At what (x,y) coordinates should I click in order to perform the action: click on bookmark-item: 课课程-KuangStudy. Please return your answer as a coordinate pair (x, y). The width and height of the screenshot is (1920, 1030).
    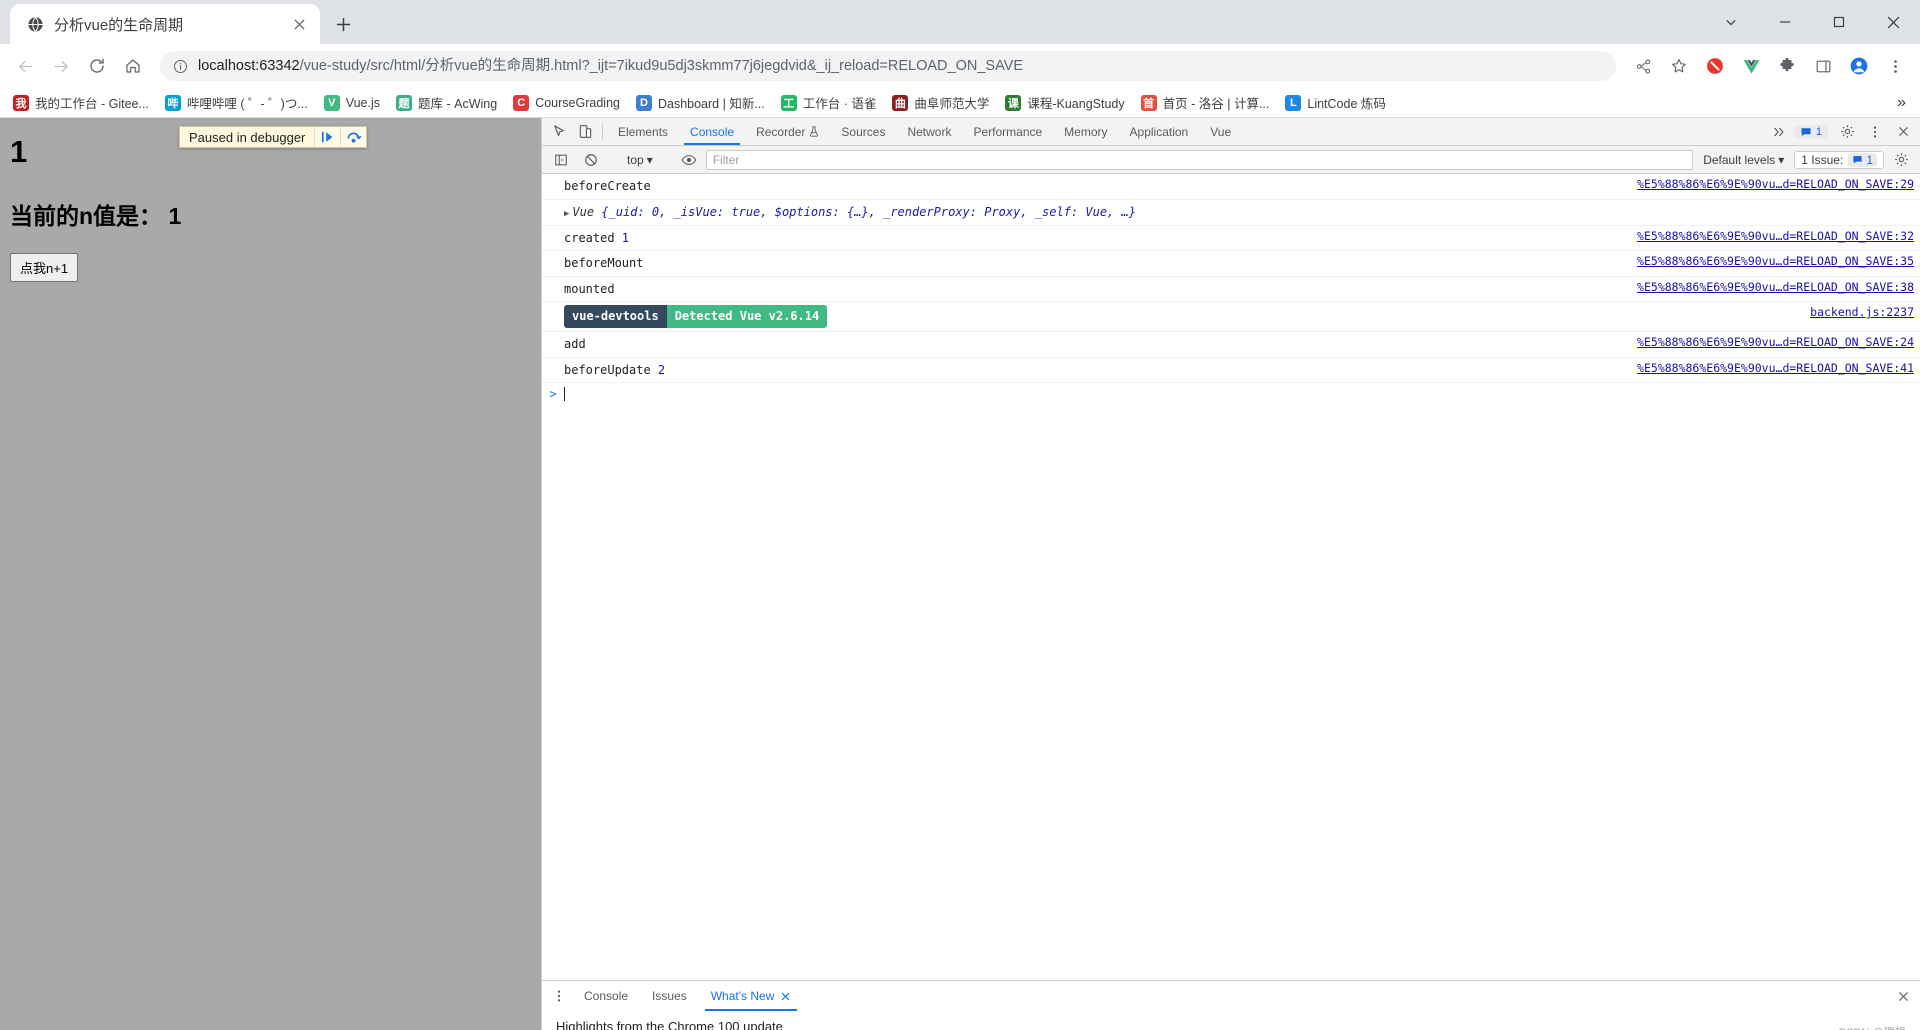
    Looking at the image, I should click on (1064, 102).